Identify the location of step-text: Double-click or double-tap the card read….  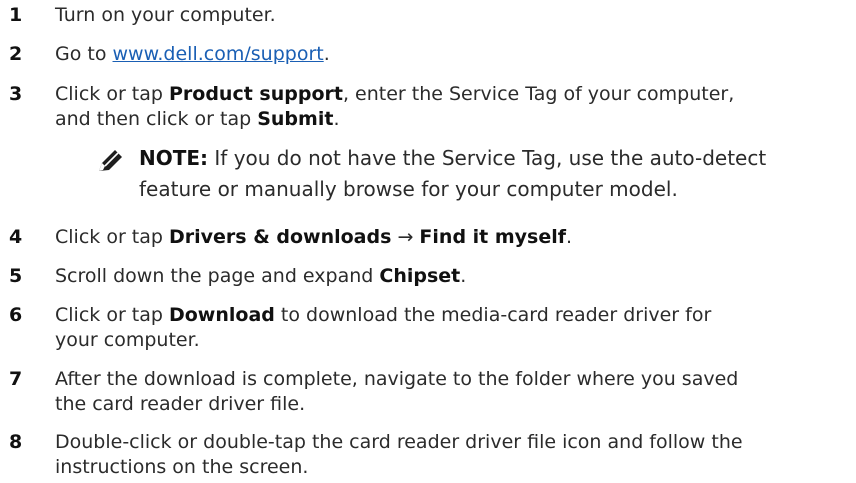
(435, 455).